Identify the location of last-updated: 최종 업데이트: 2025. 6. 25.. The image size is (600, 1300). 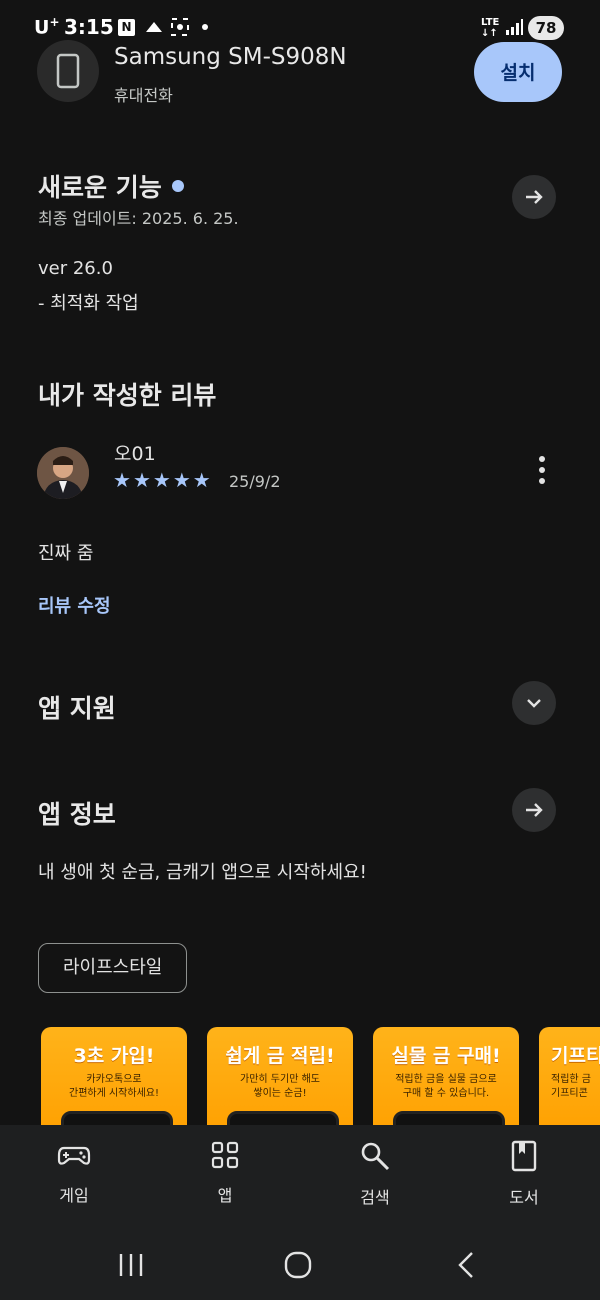
(138, 218).